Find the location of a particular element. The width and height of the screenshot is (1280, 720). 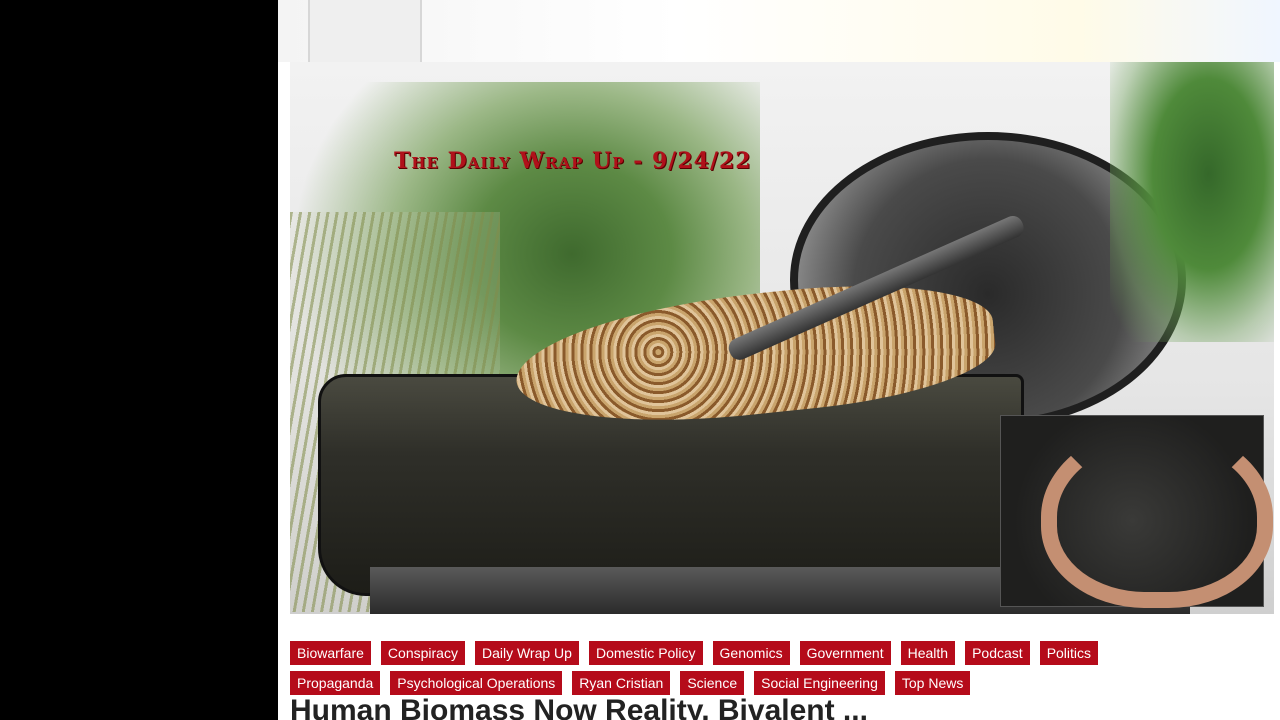

tag-link: Ryan Cristian is located at coordinates (621, 683).